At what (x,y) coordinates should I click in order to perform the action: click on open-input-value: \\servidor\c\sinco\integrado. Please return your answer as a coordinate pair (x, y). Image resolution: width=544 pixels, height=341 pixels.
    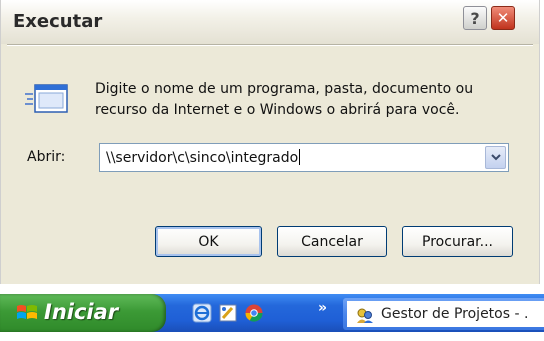
    Looking at the image, I should click on (202, 158).